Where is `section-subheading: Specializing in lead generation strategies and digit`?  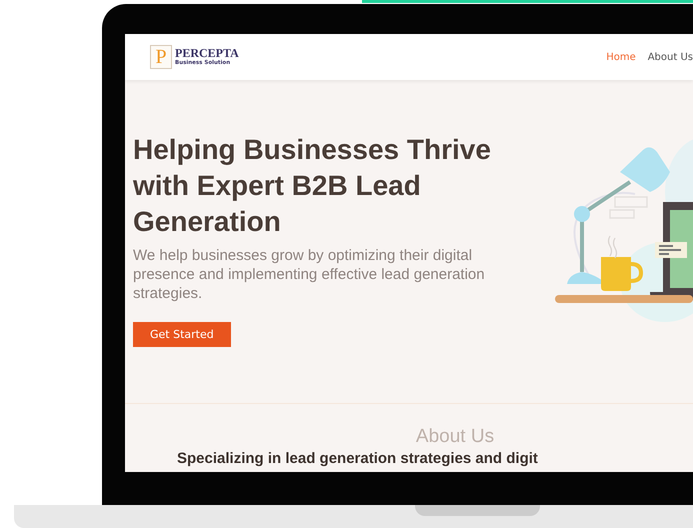
section-subheading: Specializing in lead generation strategies and digit is located at coordinates (357, 458).